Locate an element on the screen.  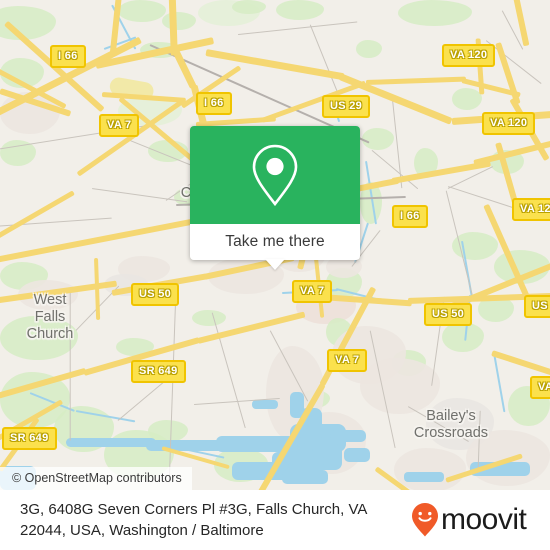
route-shield-va7-center: VA 7 is located at coordinates (312, 291).